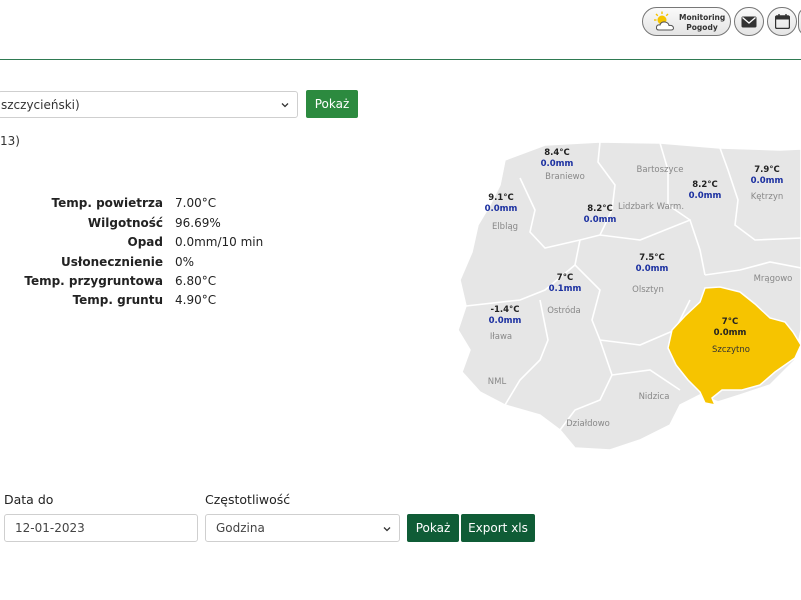  I want to click on region-temp-k-trzyn: 7.9°C, so click(767, 170).